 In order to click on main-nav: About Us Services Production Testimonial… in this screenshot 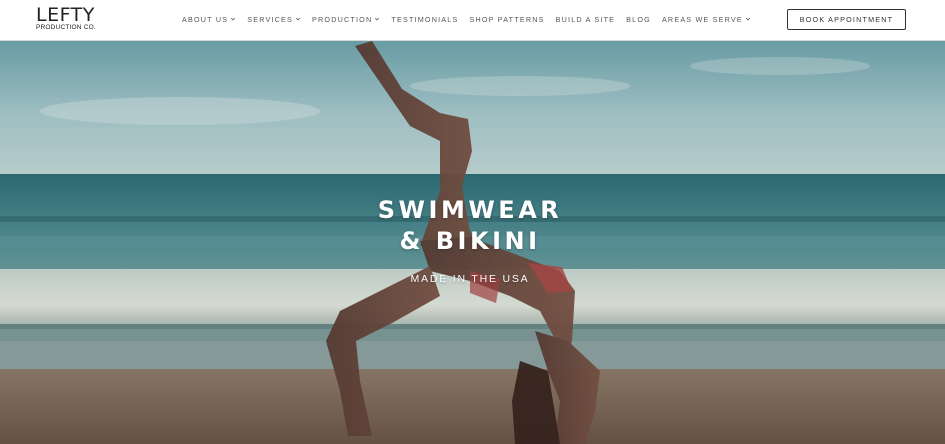, I will do `click(466, 19)`.